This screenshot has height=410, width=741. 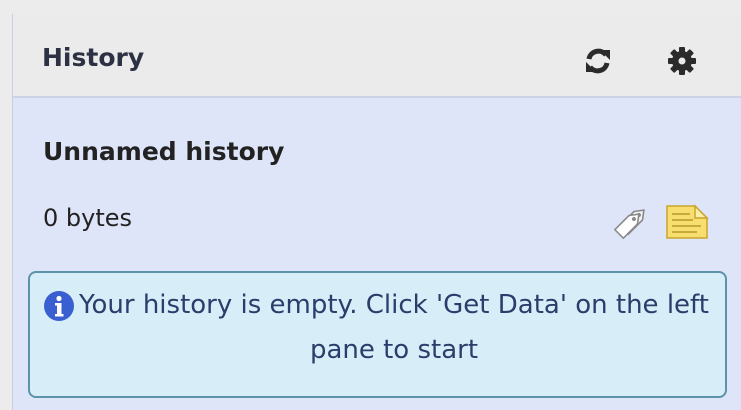 I want to click on panel-title: History, so click(x=93, y=57).